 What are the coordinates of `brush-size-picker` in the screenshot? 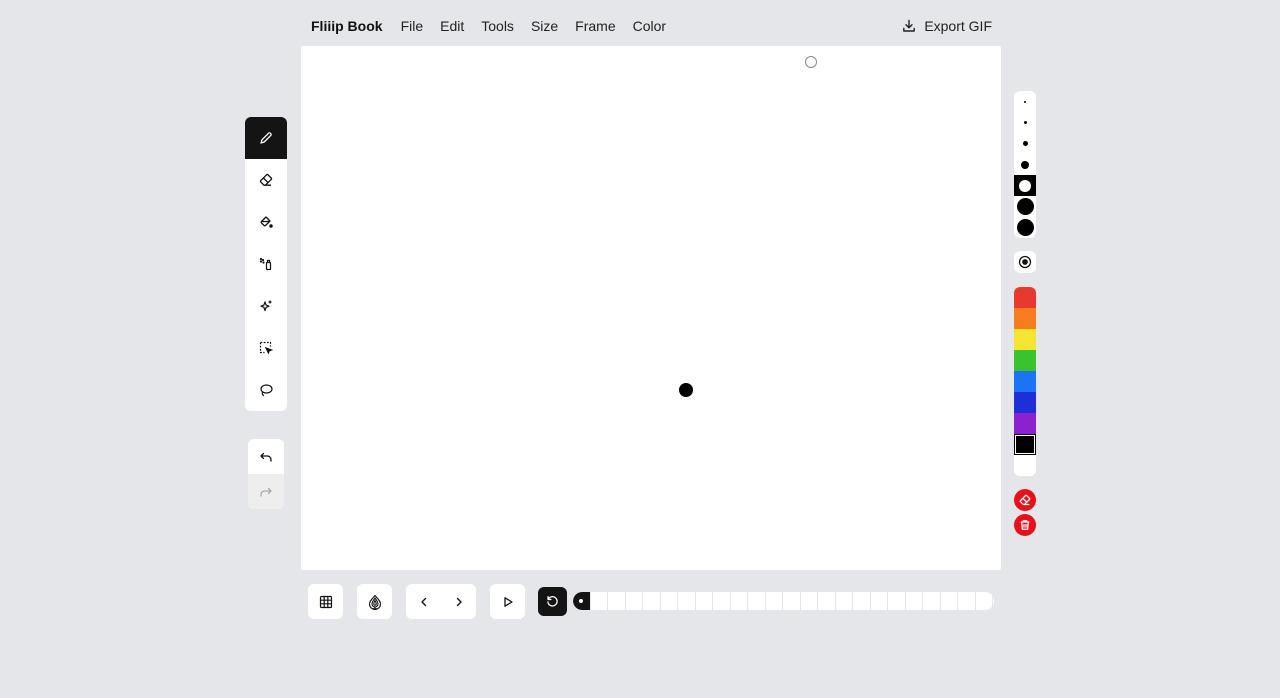 It's located at (1025, 164).